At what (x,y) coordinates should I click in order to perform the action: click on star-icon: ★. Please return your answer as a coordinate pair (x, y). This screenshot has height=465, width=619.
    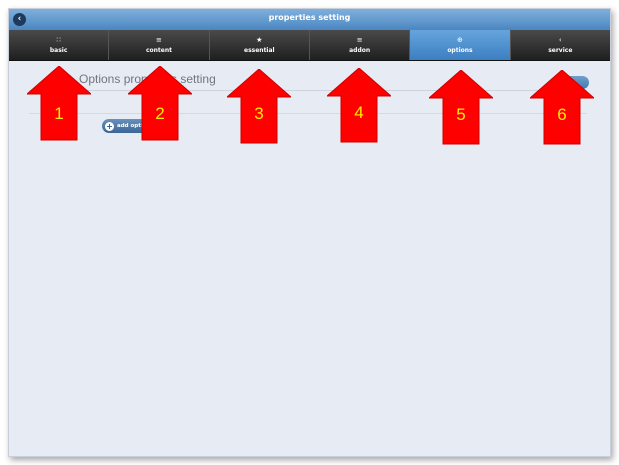
    Looking at the image, I should click on (259, 40).